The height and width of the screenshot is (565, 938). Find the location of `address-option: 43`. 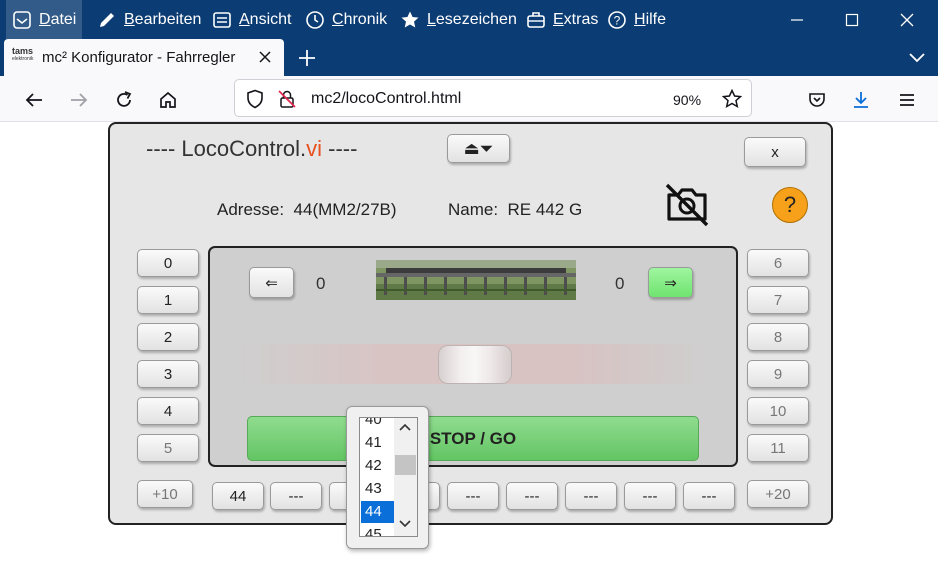

address-option: 43 is located at coordinates (377, 489).